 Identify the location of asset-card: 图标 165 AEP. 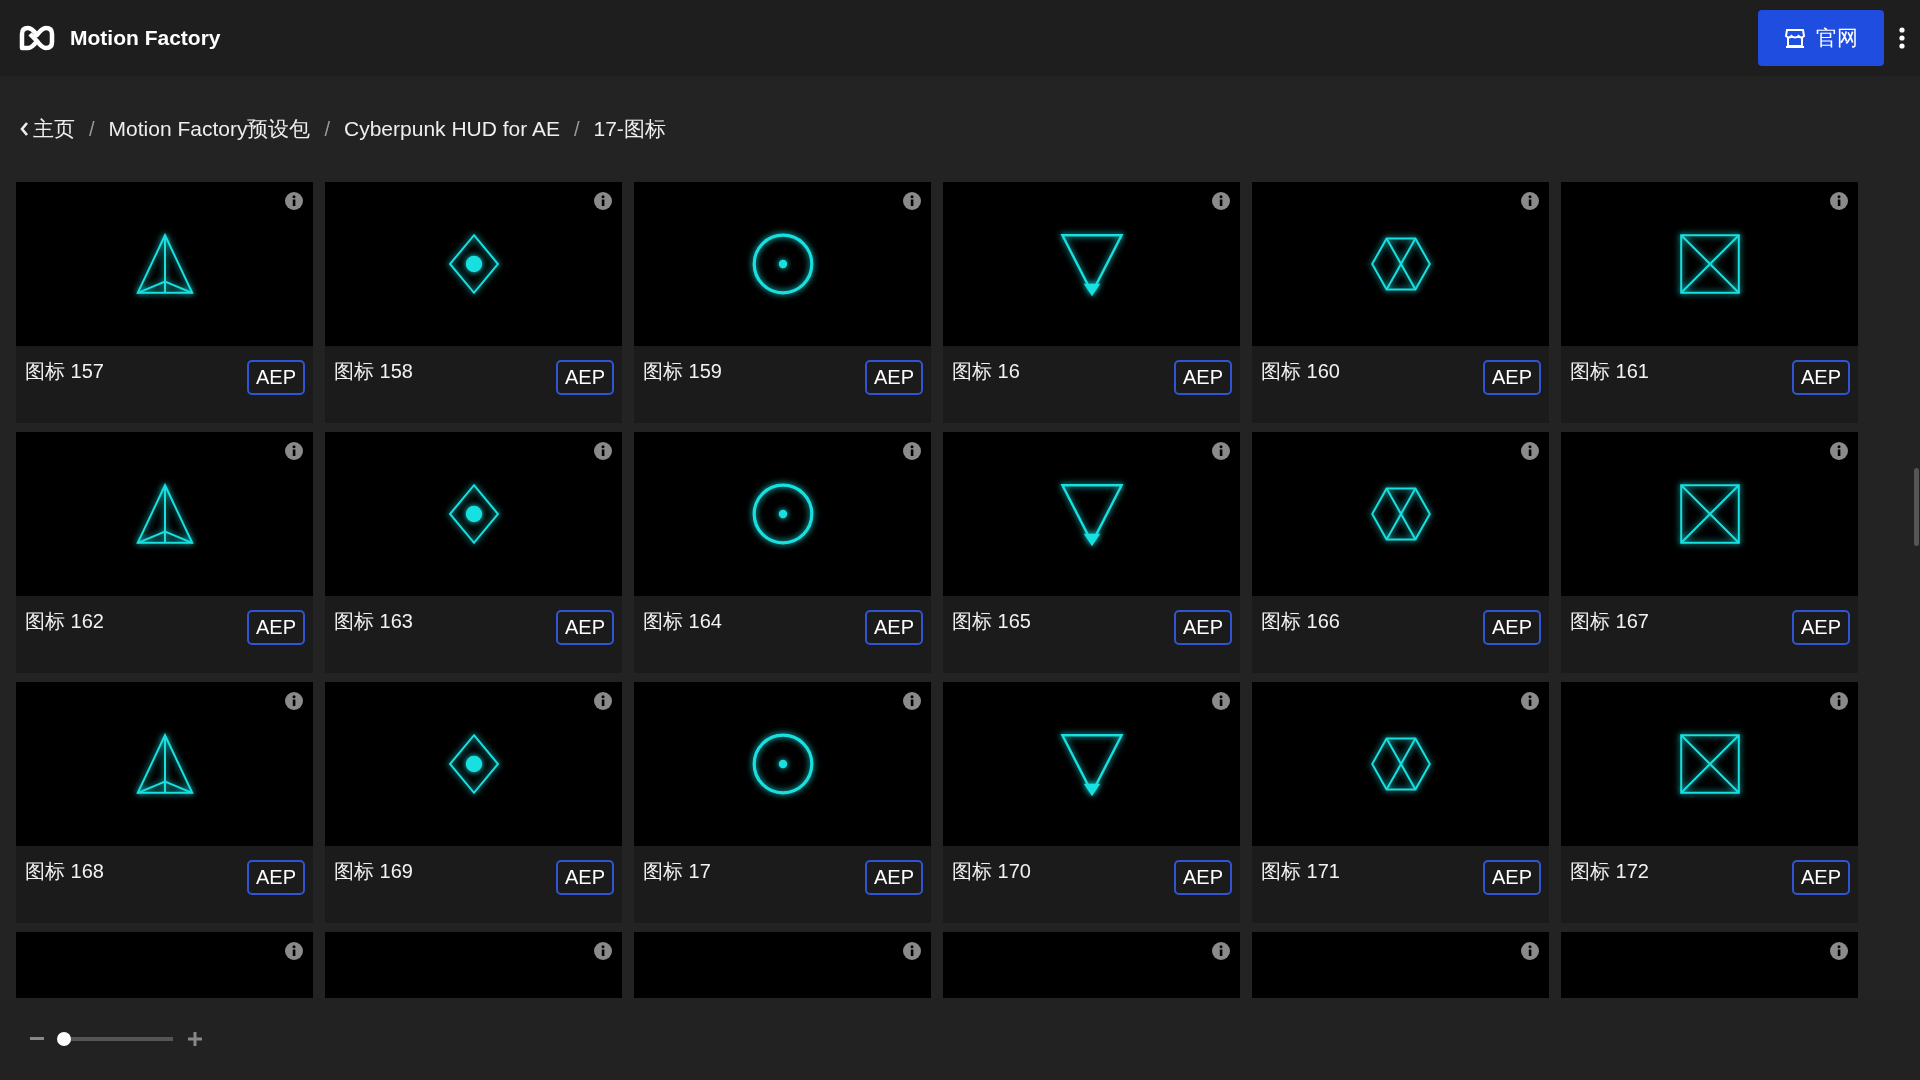
(1091, 552).